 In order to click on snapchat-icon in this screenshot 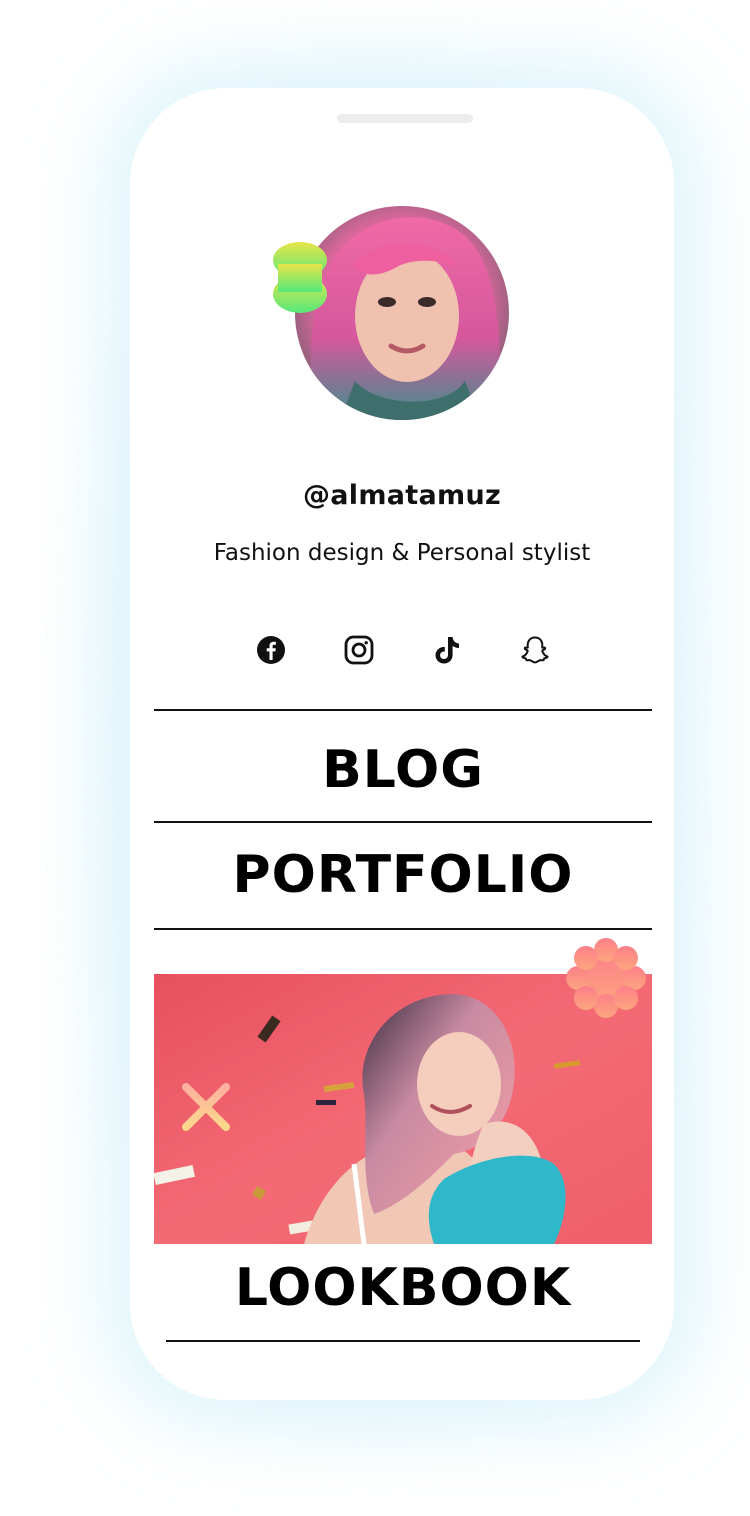, I will do `click(535, 650)`.